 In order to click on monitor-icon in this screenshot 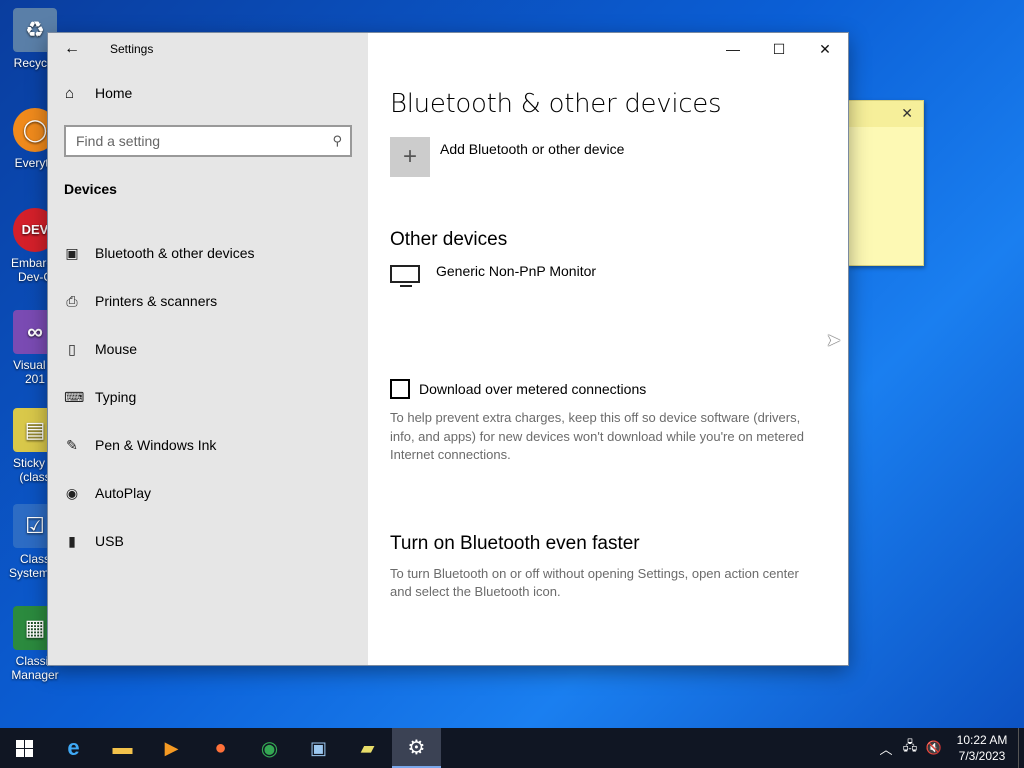, I will do `click(406, 277)`.